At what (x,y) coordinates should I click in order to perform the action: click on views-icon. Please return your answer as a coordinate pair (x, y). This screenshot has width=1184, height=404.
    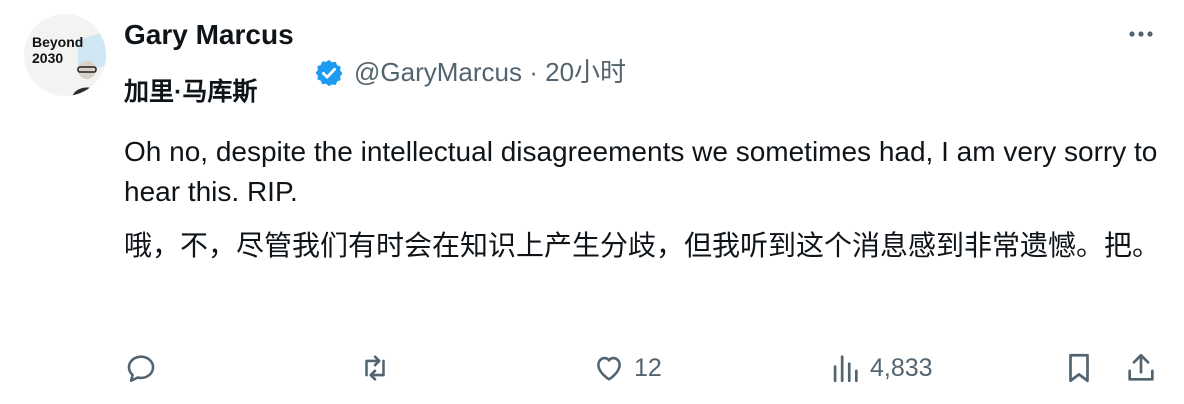
    Looking at the image, I should click on (845, 369).